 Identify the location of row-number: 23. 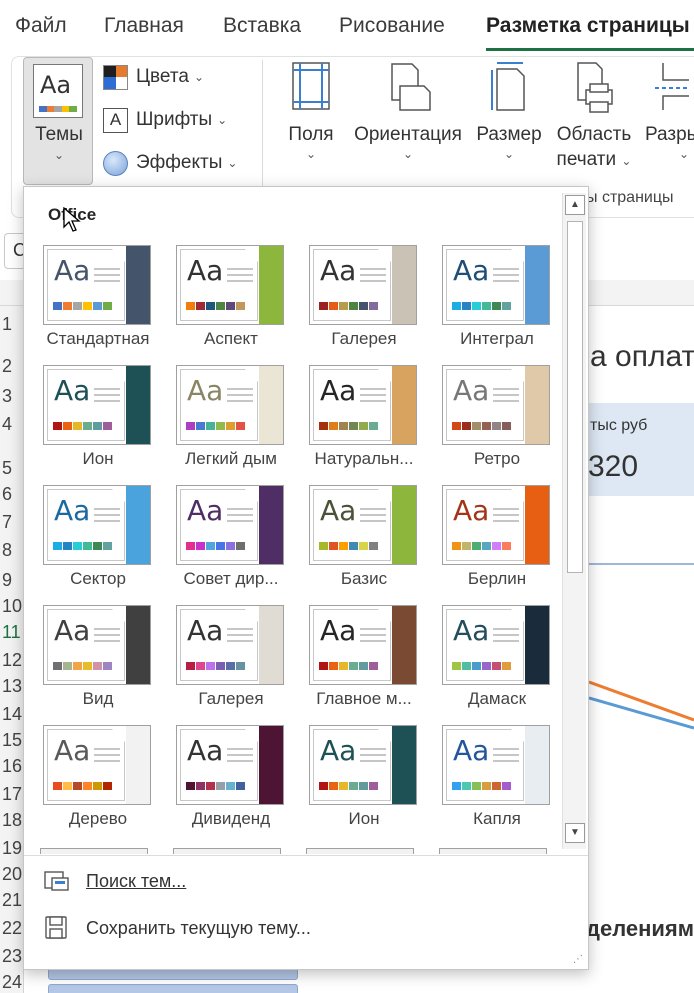
(12, 956).